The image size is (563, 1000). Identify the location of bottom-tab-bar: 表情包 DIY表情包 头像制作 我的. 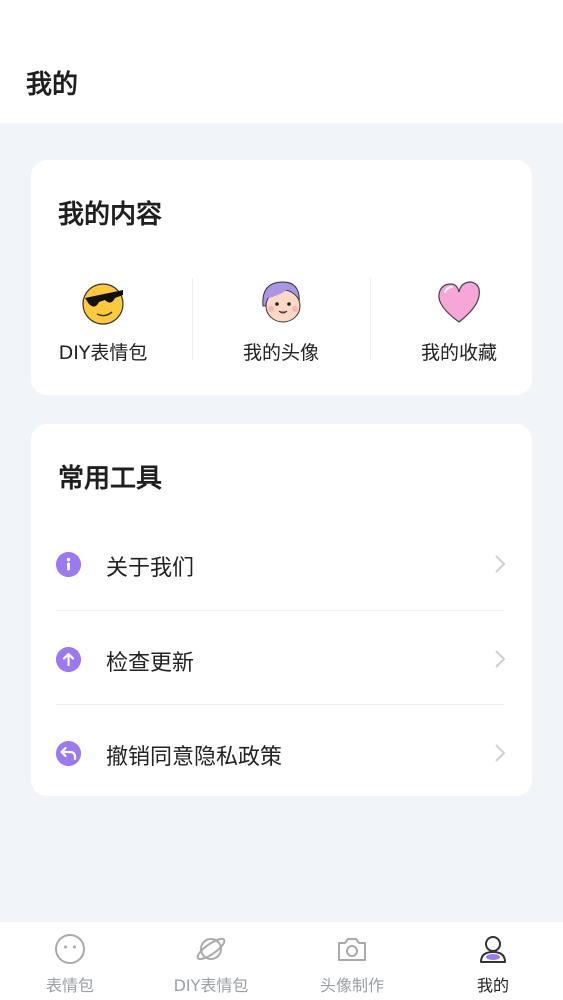
(281, 961).